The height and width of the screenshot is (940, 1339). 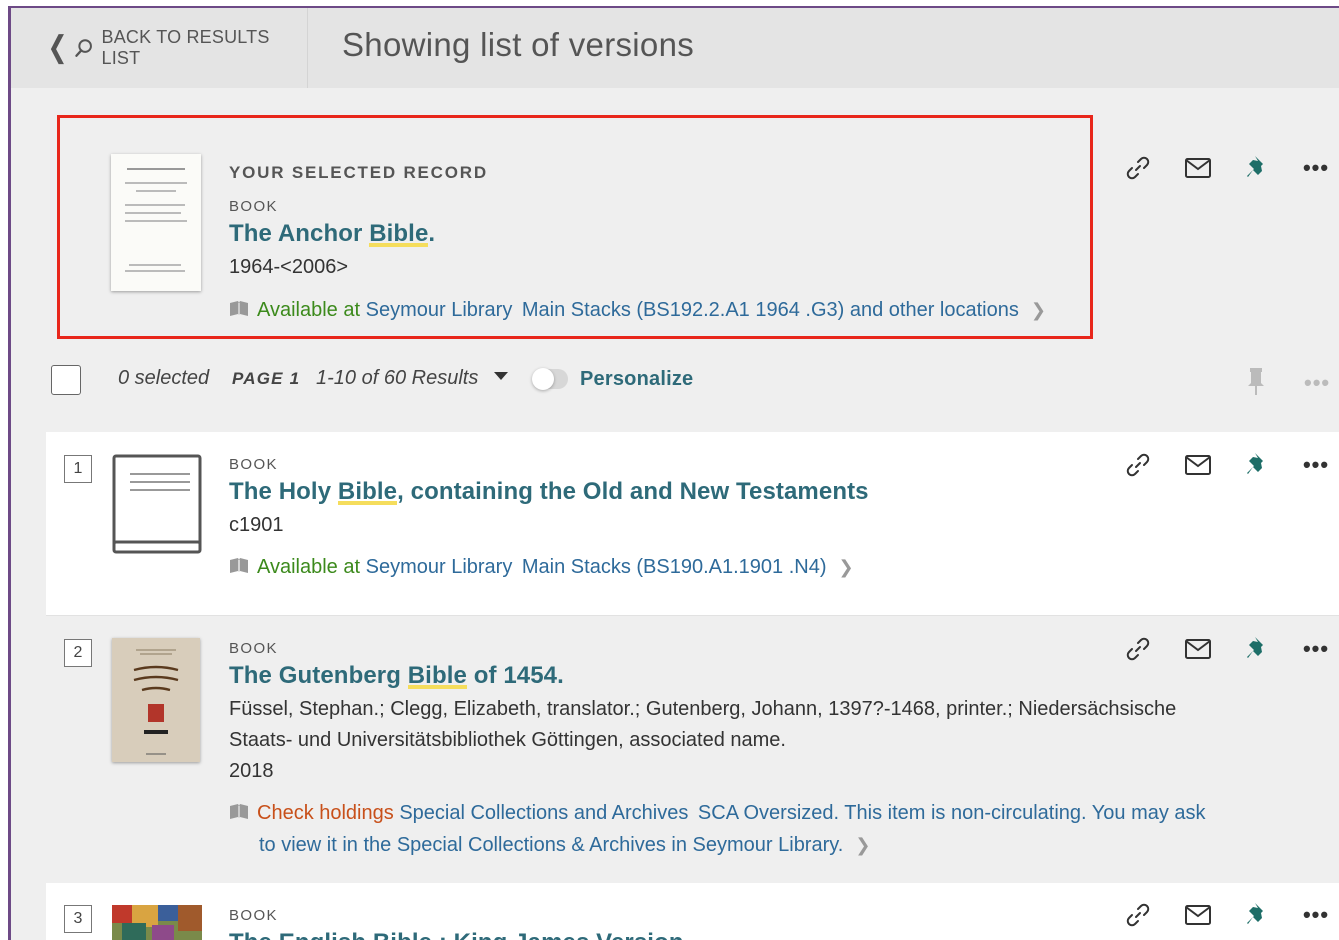 What do you see at coordinates (266, 378) in the screenshot?
I see `page-indicator: PAGE 1` at bounding box center [266, 378].